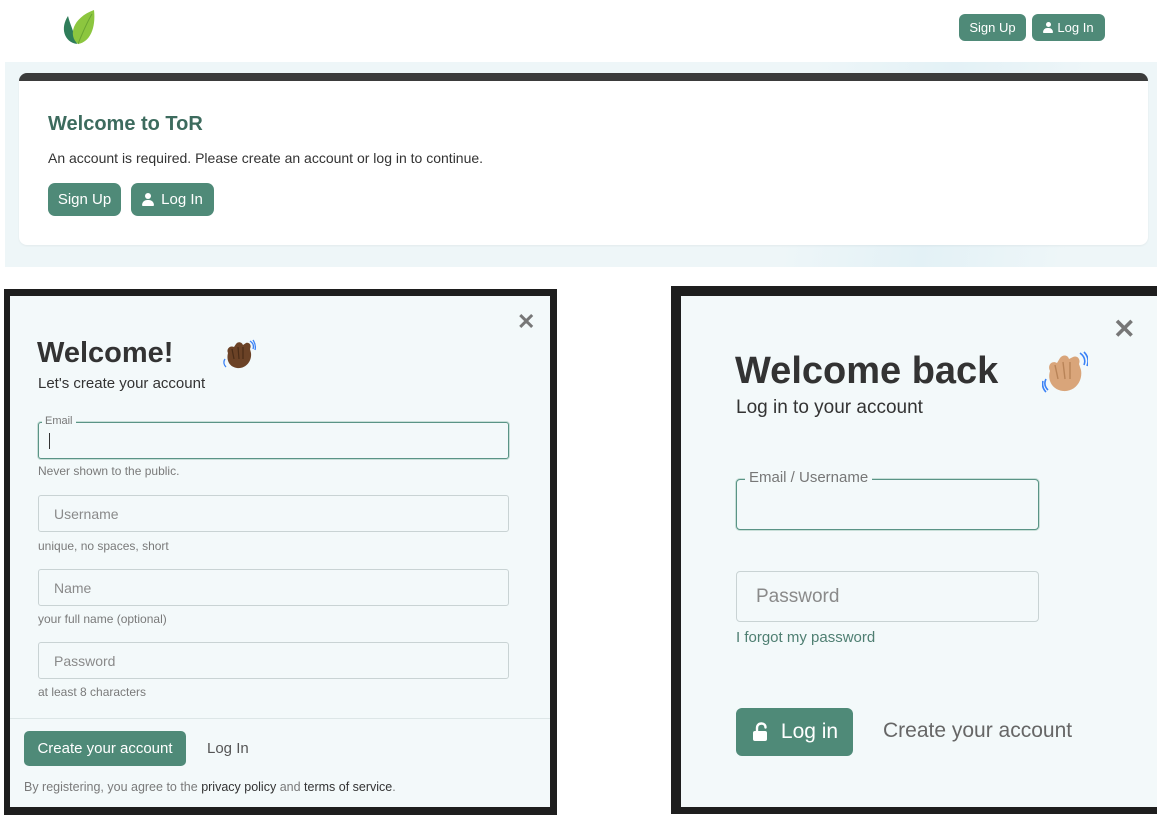 The width and height of the screenshot is (1157, 815). I want to click on terms-suffix: ., so click(394, 787).